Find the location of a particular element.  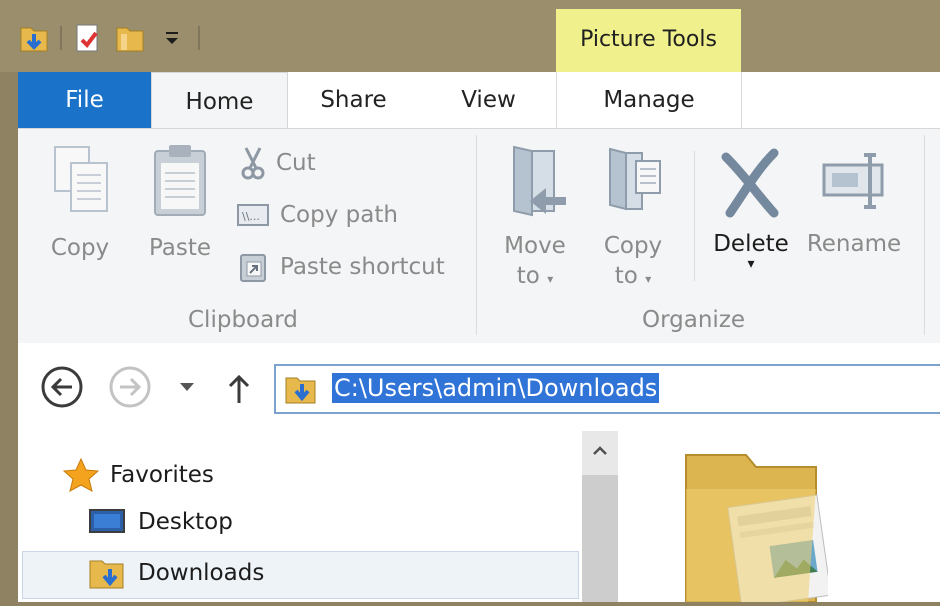

back-arrow-icon is located at coordinates (62, 387).